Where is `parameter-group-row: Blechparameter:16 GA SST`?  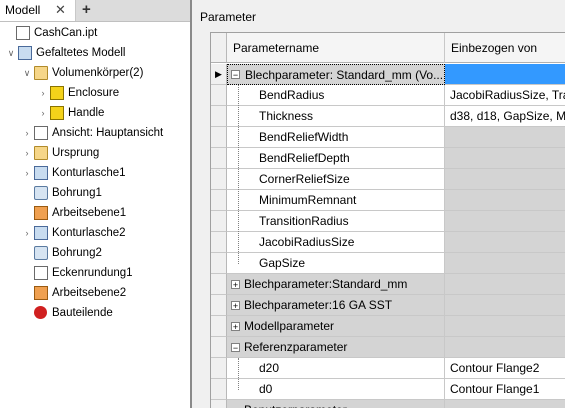 parameter-group-row: Blechparameter:16 GA SST is located at coordinates (336, 305).